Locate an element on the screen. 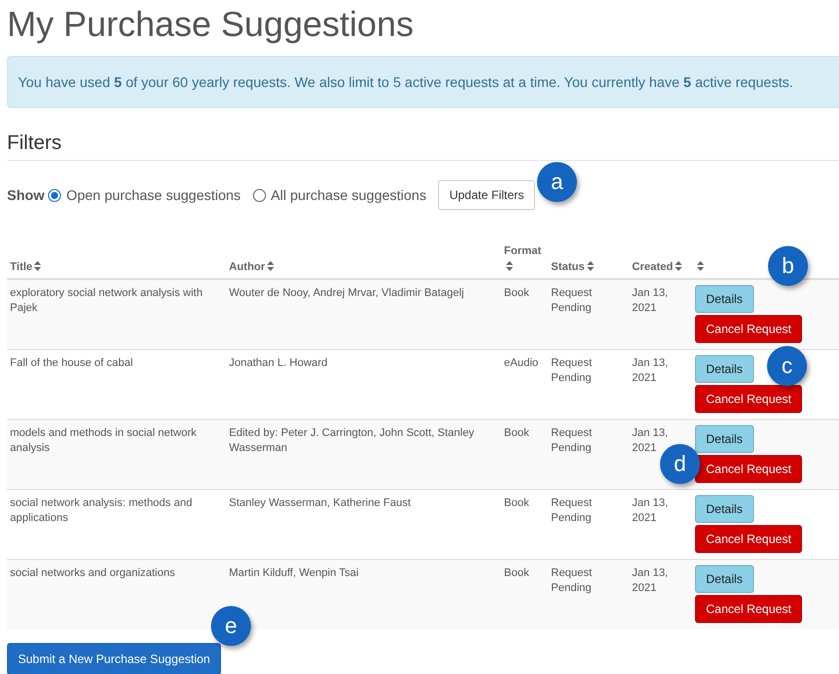  author-cell: Martin Kilduff, Wenpin Tsai is located at coordinates (294, 573).